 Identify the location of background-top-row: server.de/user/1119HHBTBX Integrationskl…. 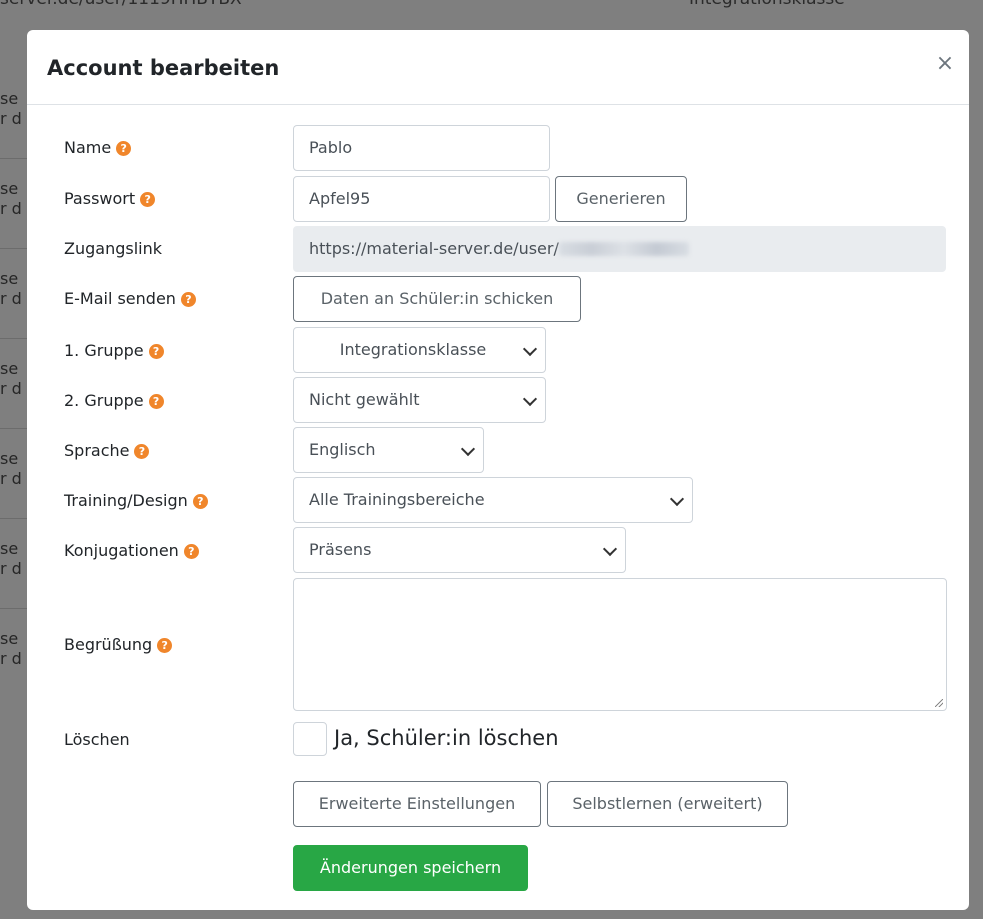
(491, 6).